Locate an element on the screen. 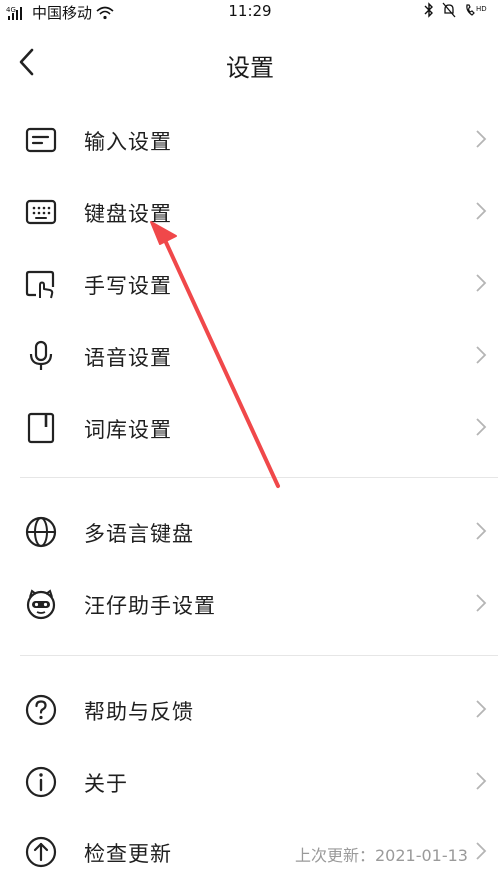 The height and width of the screenshot is (892, 500). settings-item-help: 帮助与反馈 is located at coordinates (250, 710).